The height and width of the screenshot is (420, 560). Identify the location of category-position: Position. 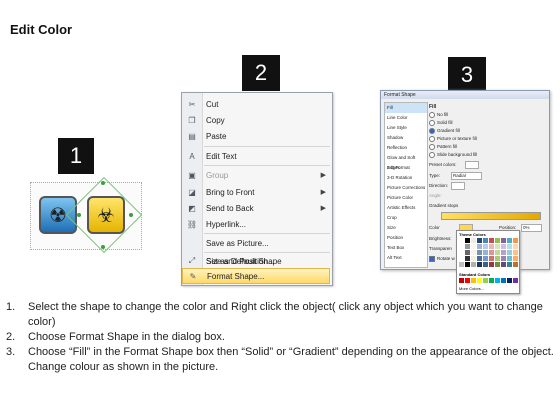
(406, 238).